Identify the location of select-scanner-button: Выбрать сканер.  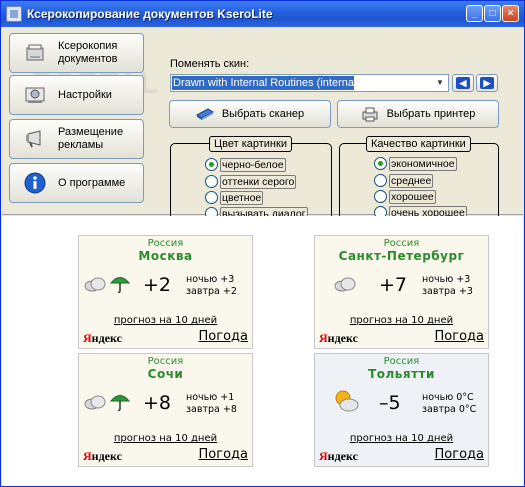
(250, 114).